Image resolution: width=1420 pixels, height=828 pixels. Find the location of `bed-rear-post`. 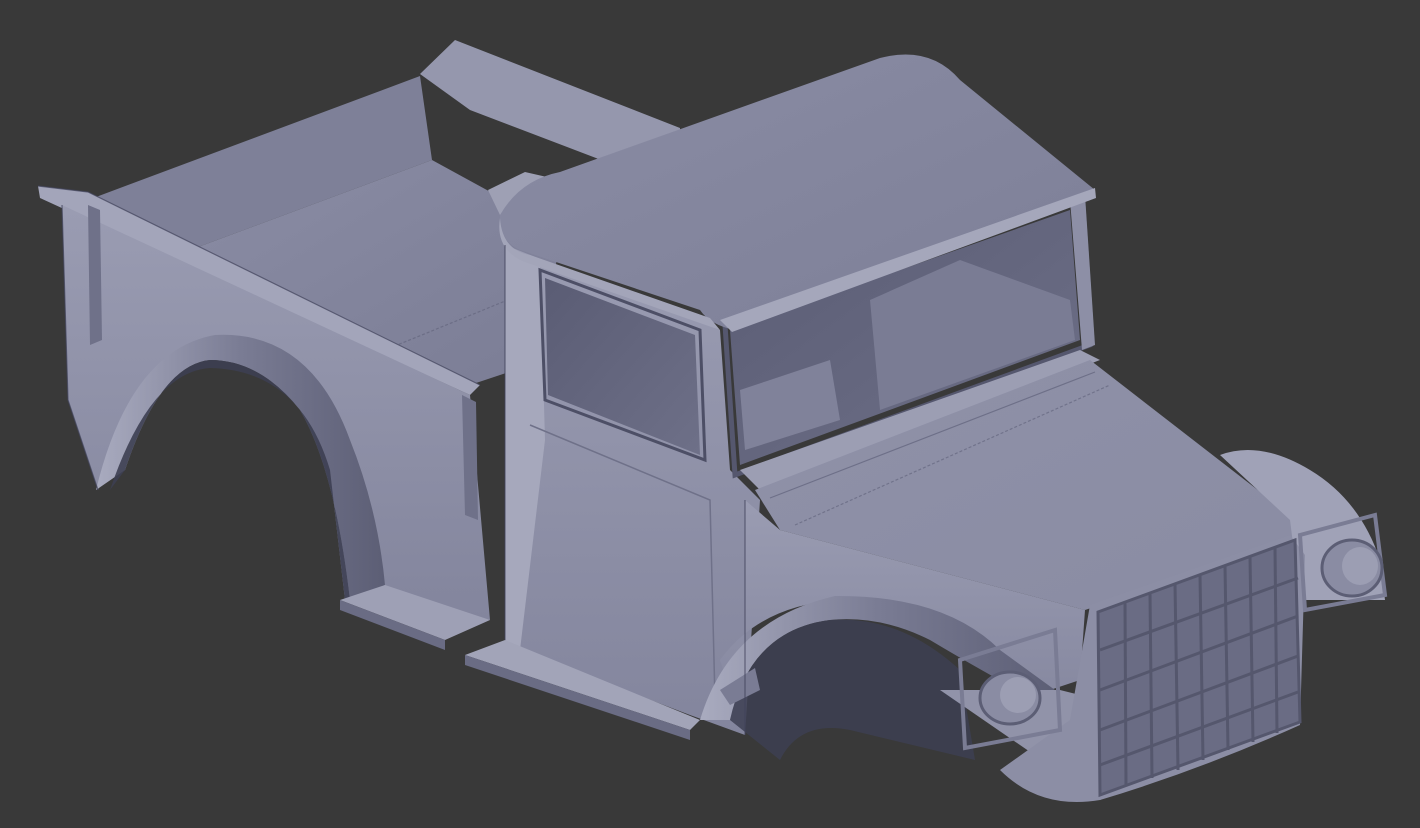

bed-rear-post is located at coordinates (95, 275).